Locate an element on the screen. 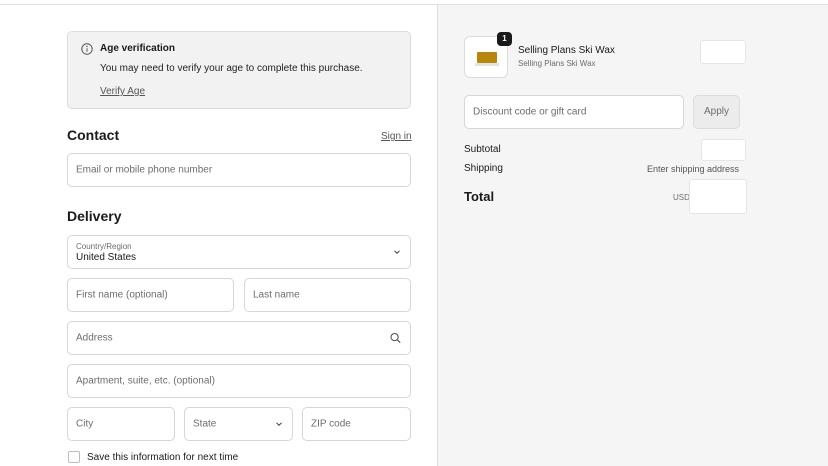 This screenshot has height=466, width=828. country-select: Country/Region United States is located at coordinates (239, 252).